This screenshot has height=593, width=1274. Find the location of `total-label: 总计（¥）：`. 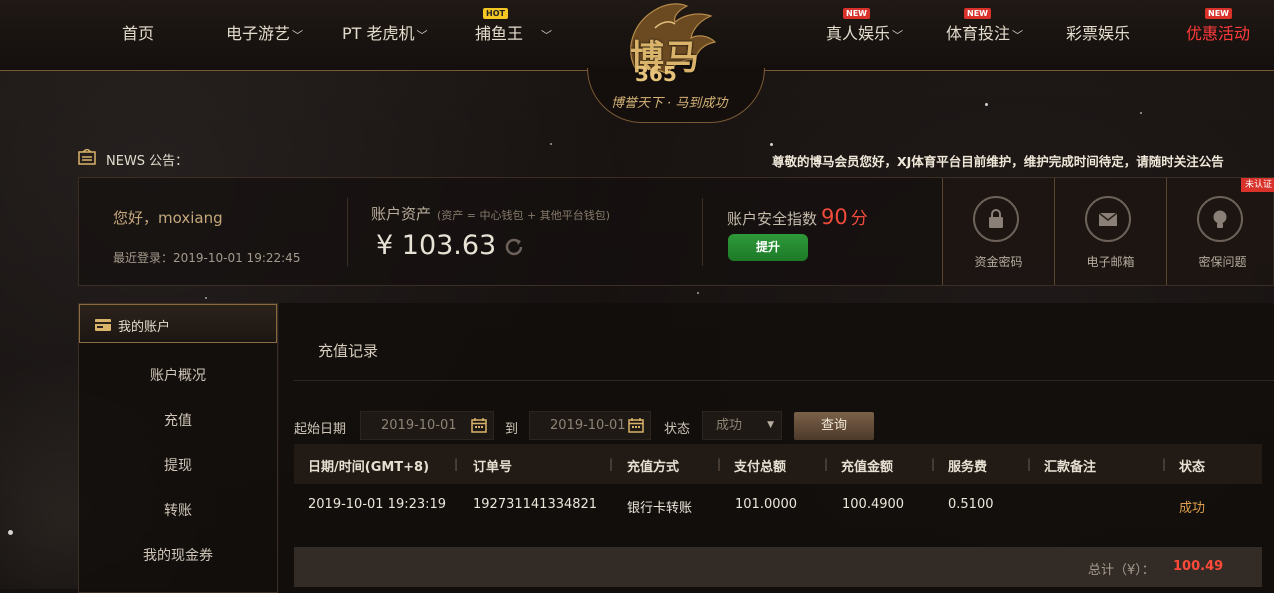

total-label: 总计（¥）： is located at coordinates (1121, 570).